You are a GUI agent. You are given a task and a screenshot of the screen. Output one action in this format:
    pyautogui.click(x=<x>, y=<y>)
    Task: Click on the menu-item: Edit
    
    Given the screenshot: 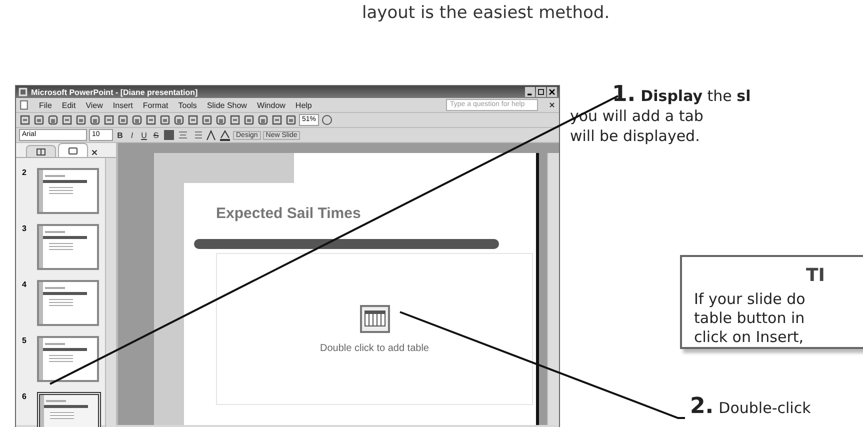 What is the action you would take?
    pyautogui.click(x=69, y=105)
    